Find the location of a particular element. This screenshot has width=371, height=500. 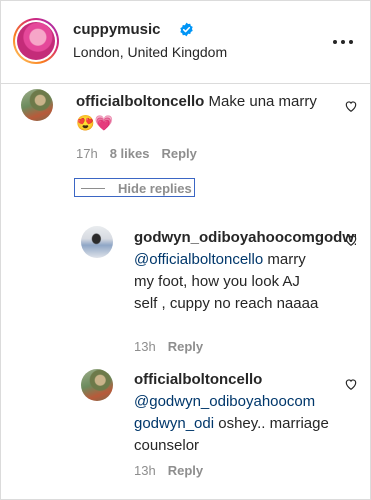

reply-username-line: godwyn_odiboyahoocomgodwyn is located at coordinates (245, 238).